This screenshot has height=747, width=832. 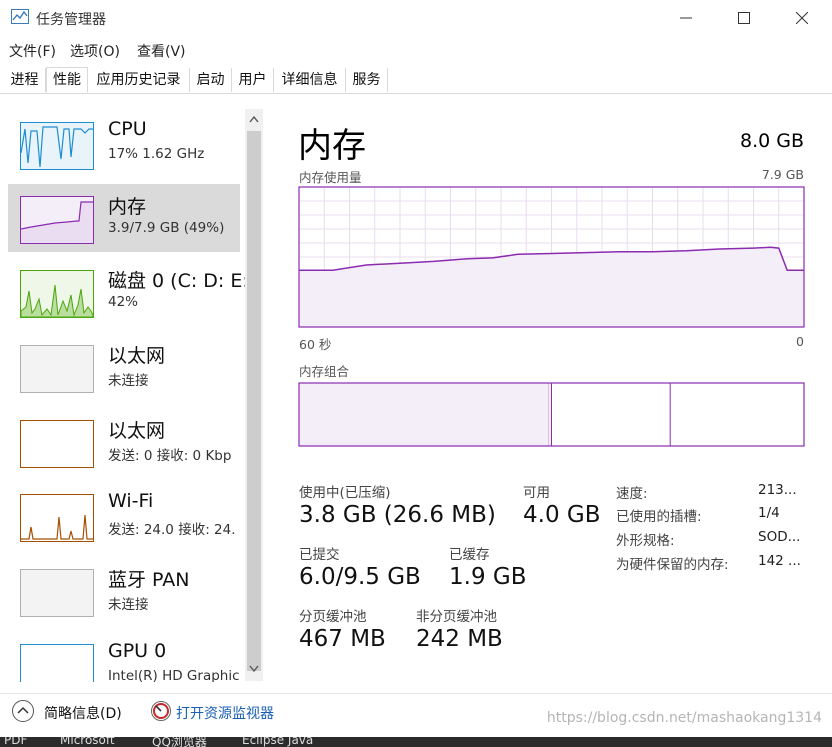 I want to click on sidebar-item-subtitle: 发送: 24.0 接收: 24., so click(x=172, y=530).